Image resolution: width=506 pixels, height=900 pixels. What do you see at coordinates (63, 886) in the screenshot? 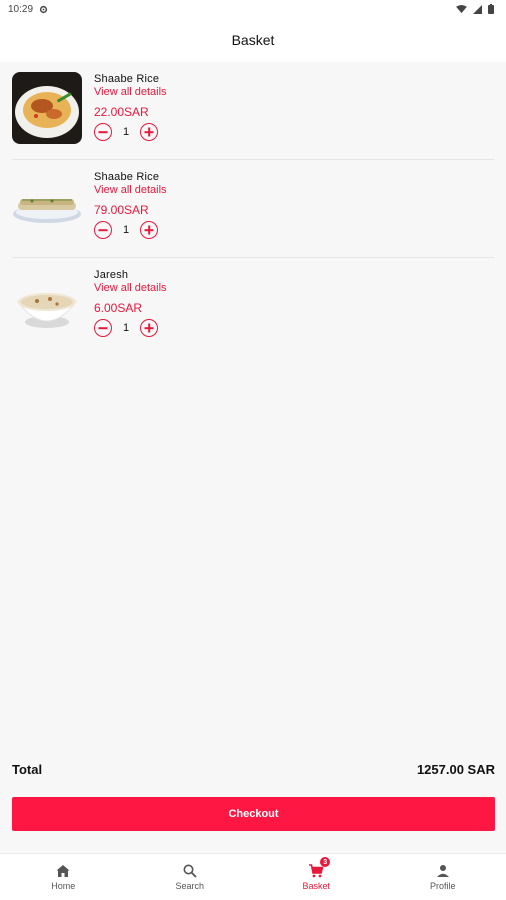
I see `nav-label: Home` at bounding box center [63, 886].